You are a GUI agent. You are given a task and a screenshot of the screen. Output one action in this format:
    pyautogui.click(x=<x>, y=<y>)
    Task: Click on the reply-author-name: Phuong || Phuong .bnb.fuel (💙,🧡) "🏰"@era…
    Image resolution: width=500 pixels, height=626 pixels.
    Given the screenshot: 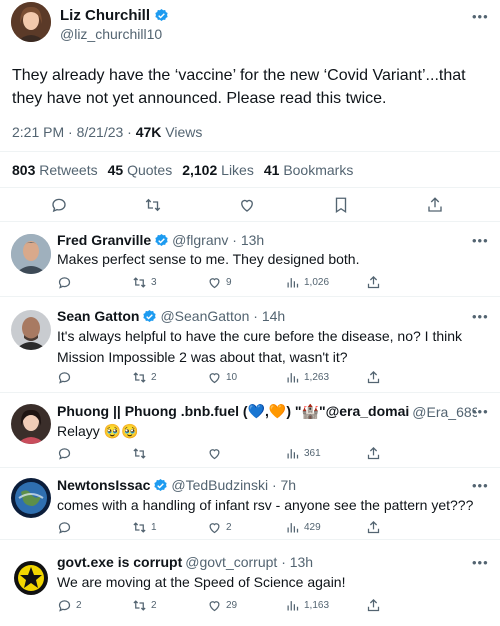 What is the action you would take?
    pyautogui.click(x=233, y=411)
    